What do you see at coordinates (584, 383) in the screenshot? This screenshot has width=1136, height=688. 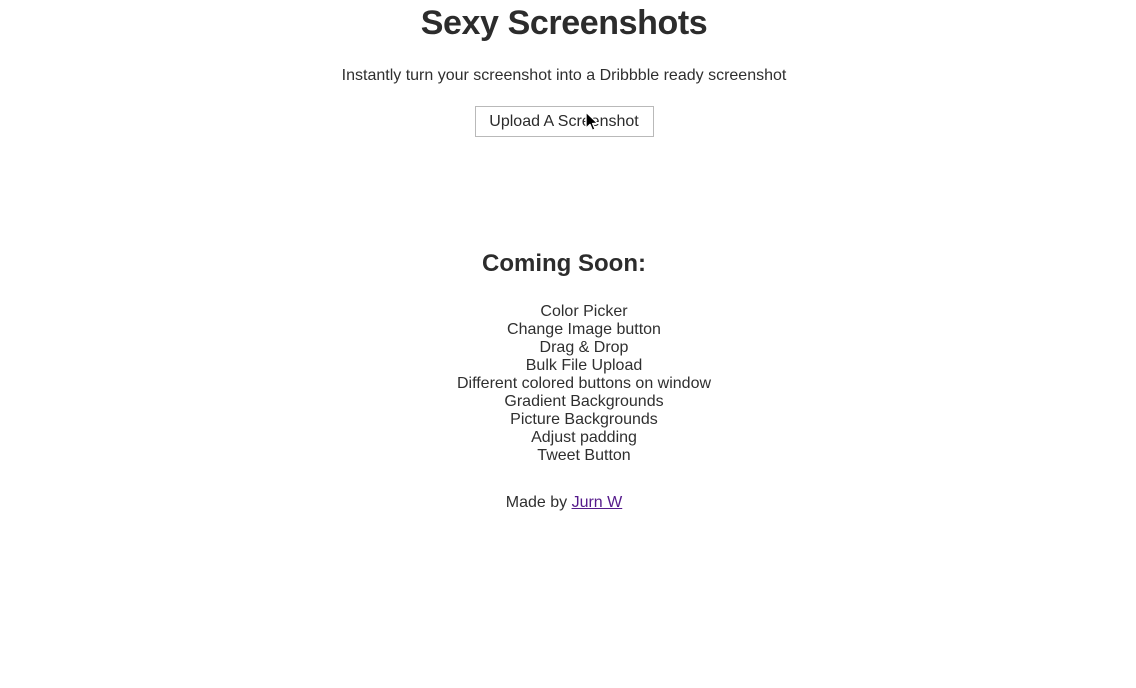 I see `list-item: Different colored buttons on window` at bounding box center [584, 383].